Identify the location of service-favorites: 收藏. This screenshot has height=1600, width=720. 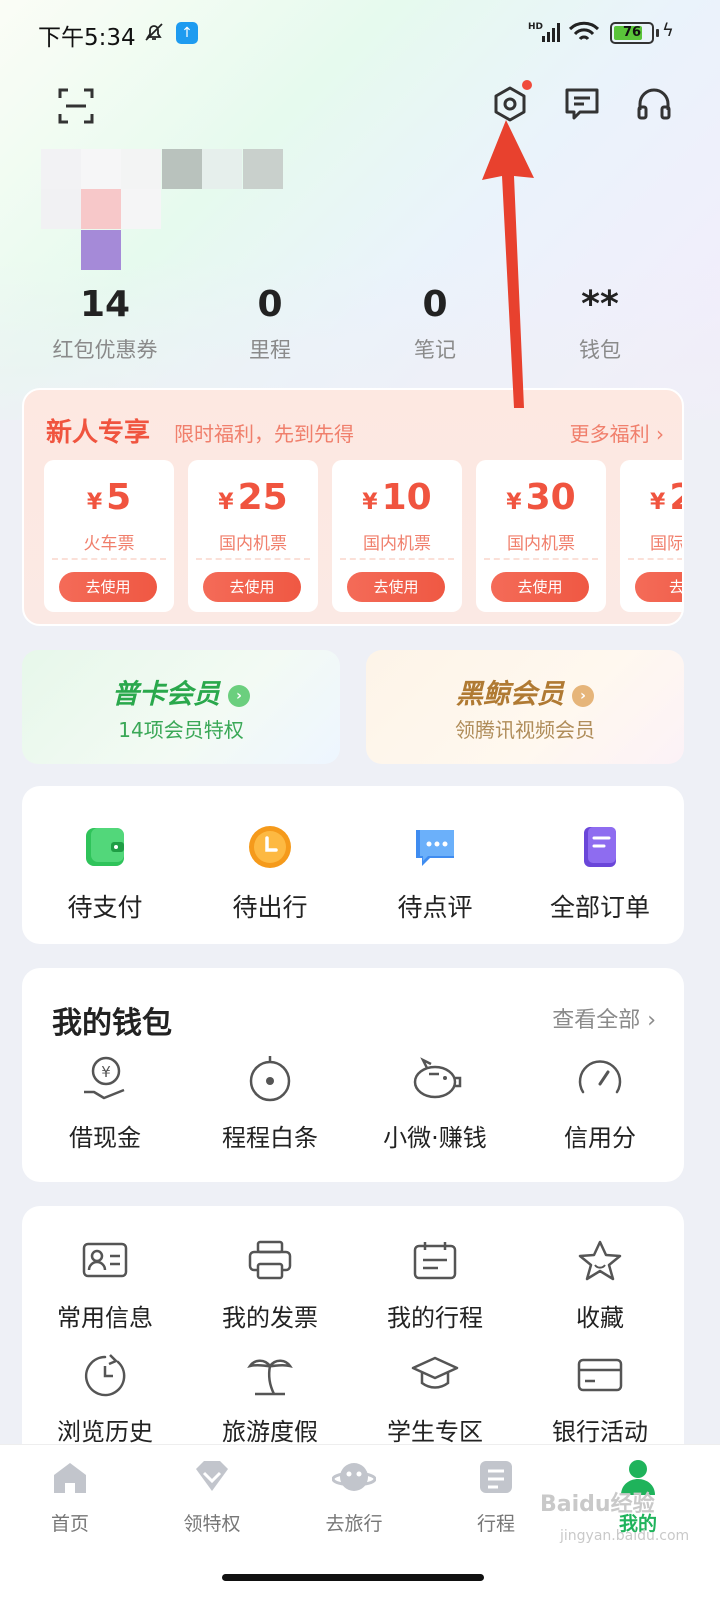
(600, 1285).